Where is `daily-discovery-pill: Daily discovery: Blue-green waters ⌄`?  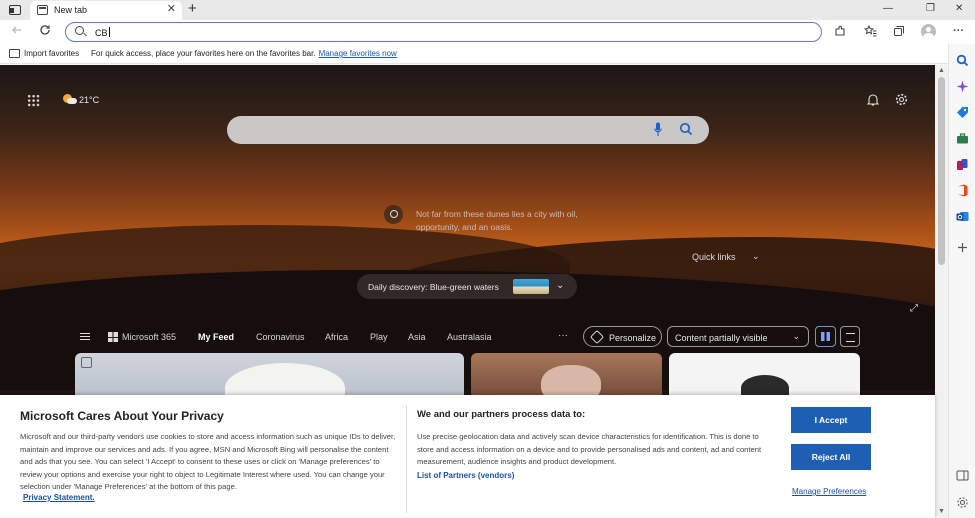
daily-discovery-pill: Daily discovery: Blue-green waters ⌄ is located at coordinates (467, 286).